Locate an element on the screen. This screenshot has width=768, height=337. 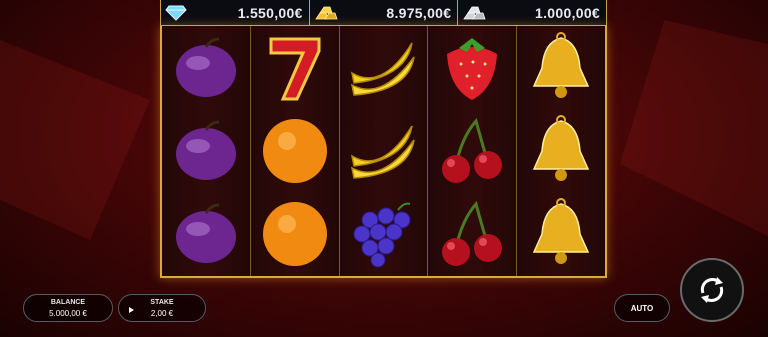
jackpot-gold-value: 8.975,00€ is located at coordinates (419, 12).